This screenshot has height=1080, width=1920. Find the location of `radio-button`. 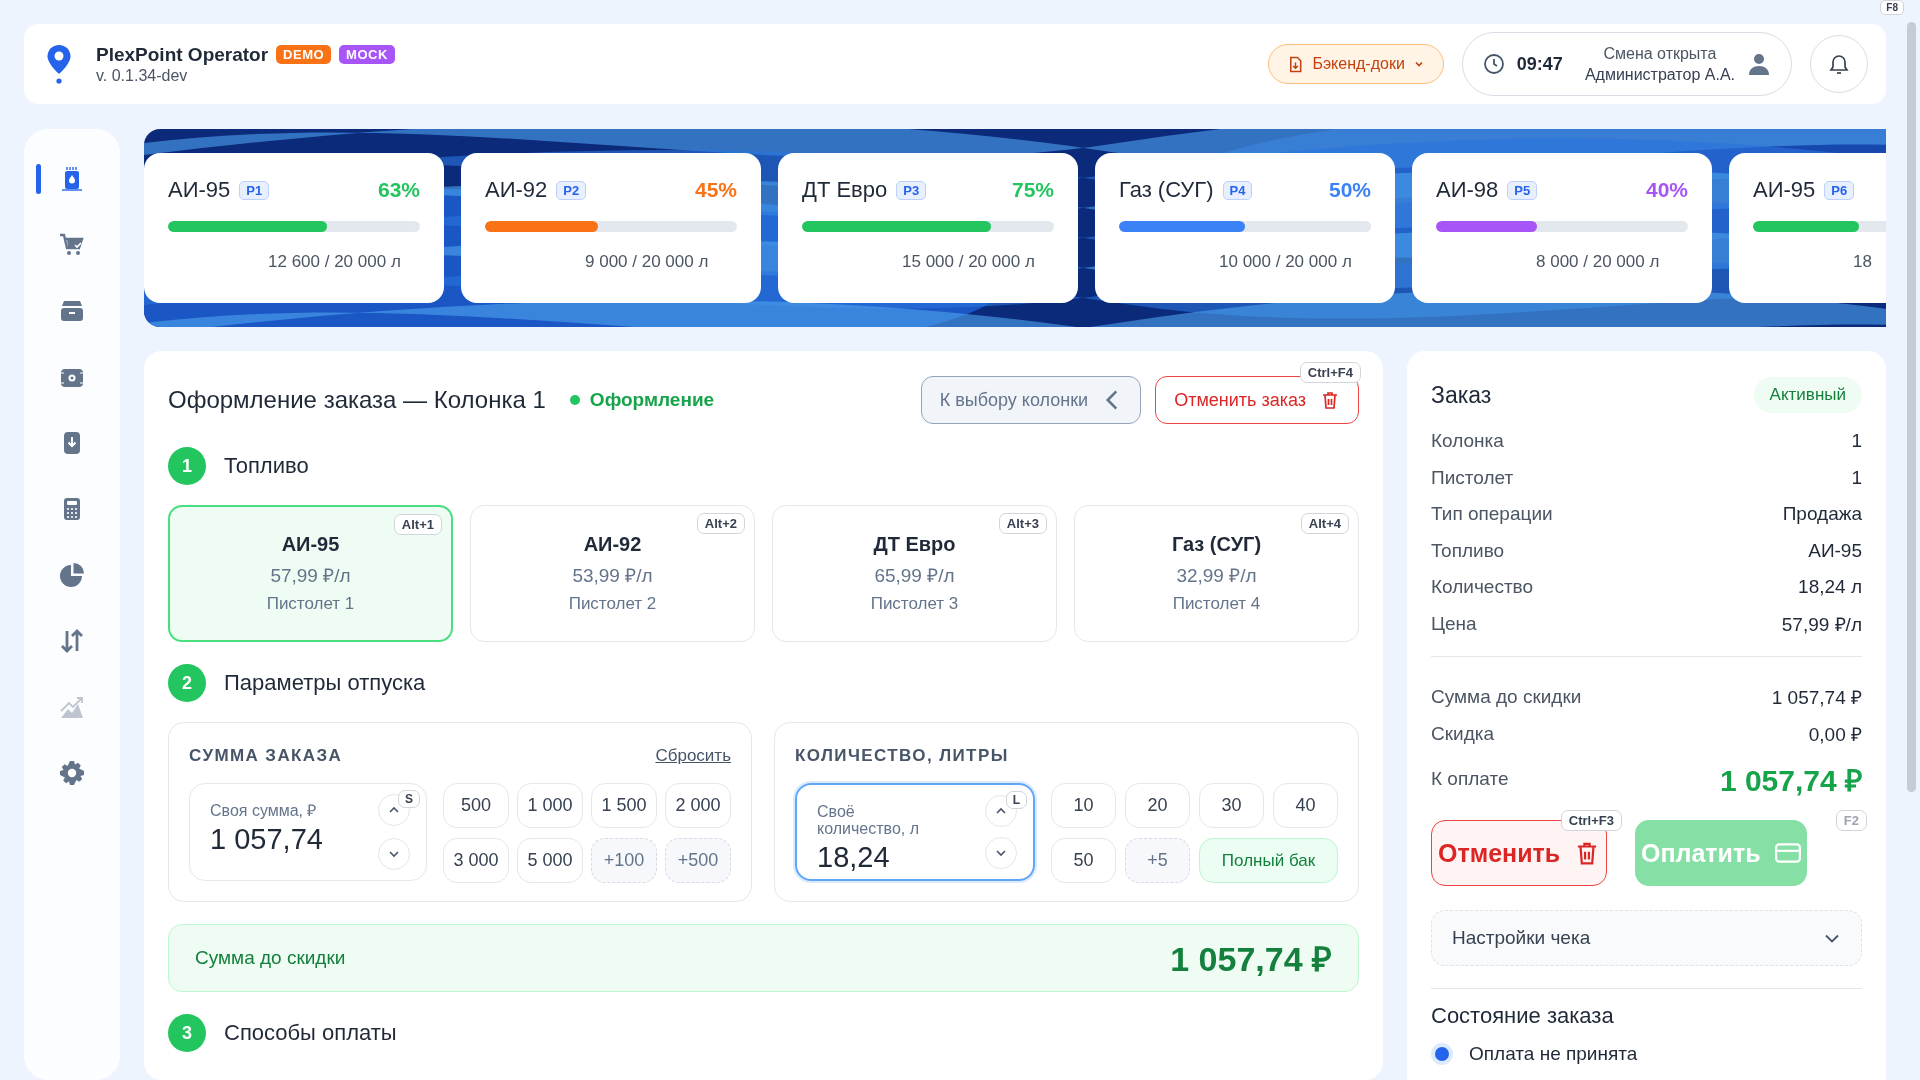

radio-button is located at coordinates (1442, 1054).